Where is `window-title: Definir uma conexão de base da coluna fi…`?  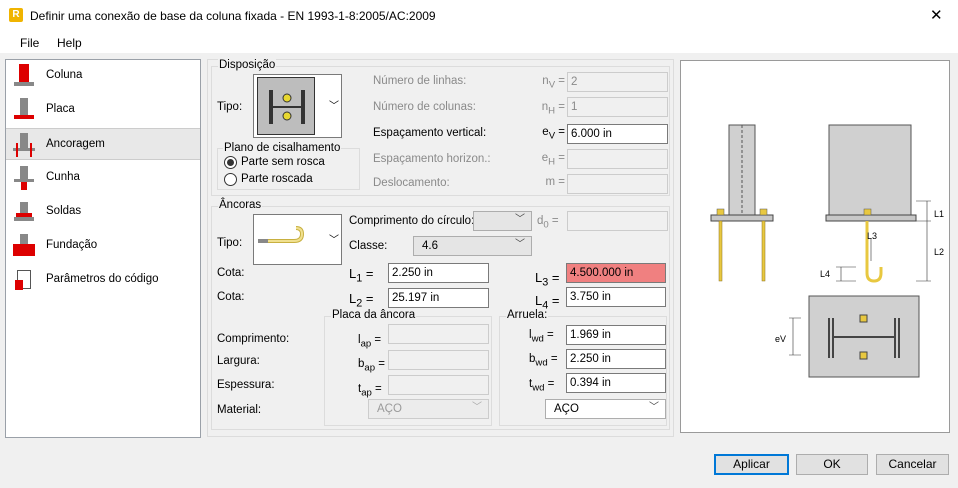
window-title: Definir uma conexão de base da coluna fi… is located at coordinates (233, 16).